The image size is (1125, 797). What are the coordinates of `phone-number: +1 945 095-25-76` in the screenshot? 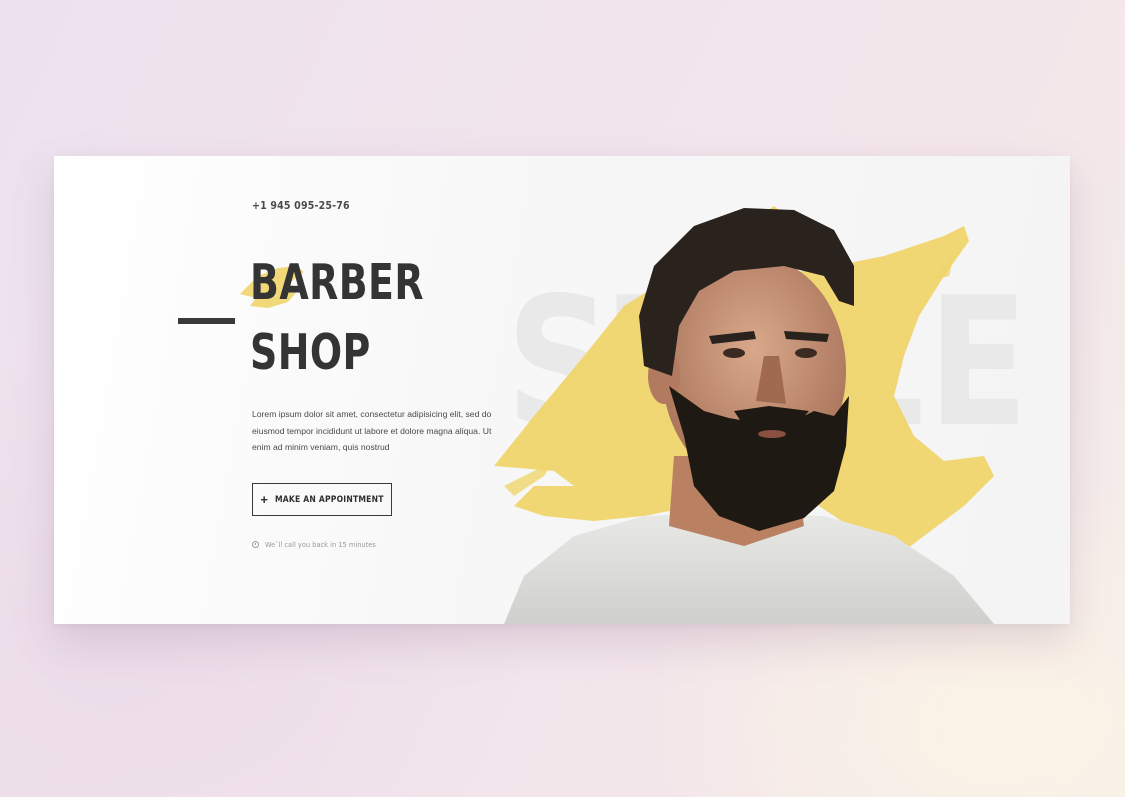 It's located at (301, 206).